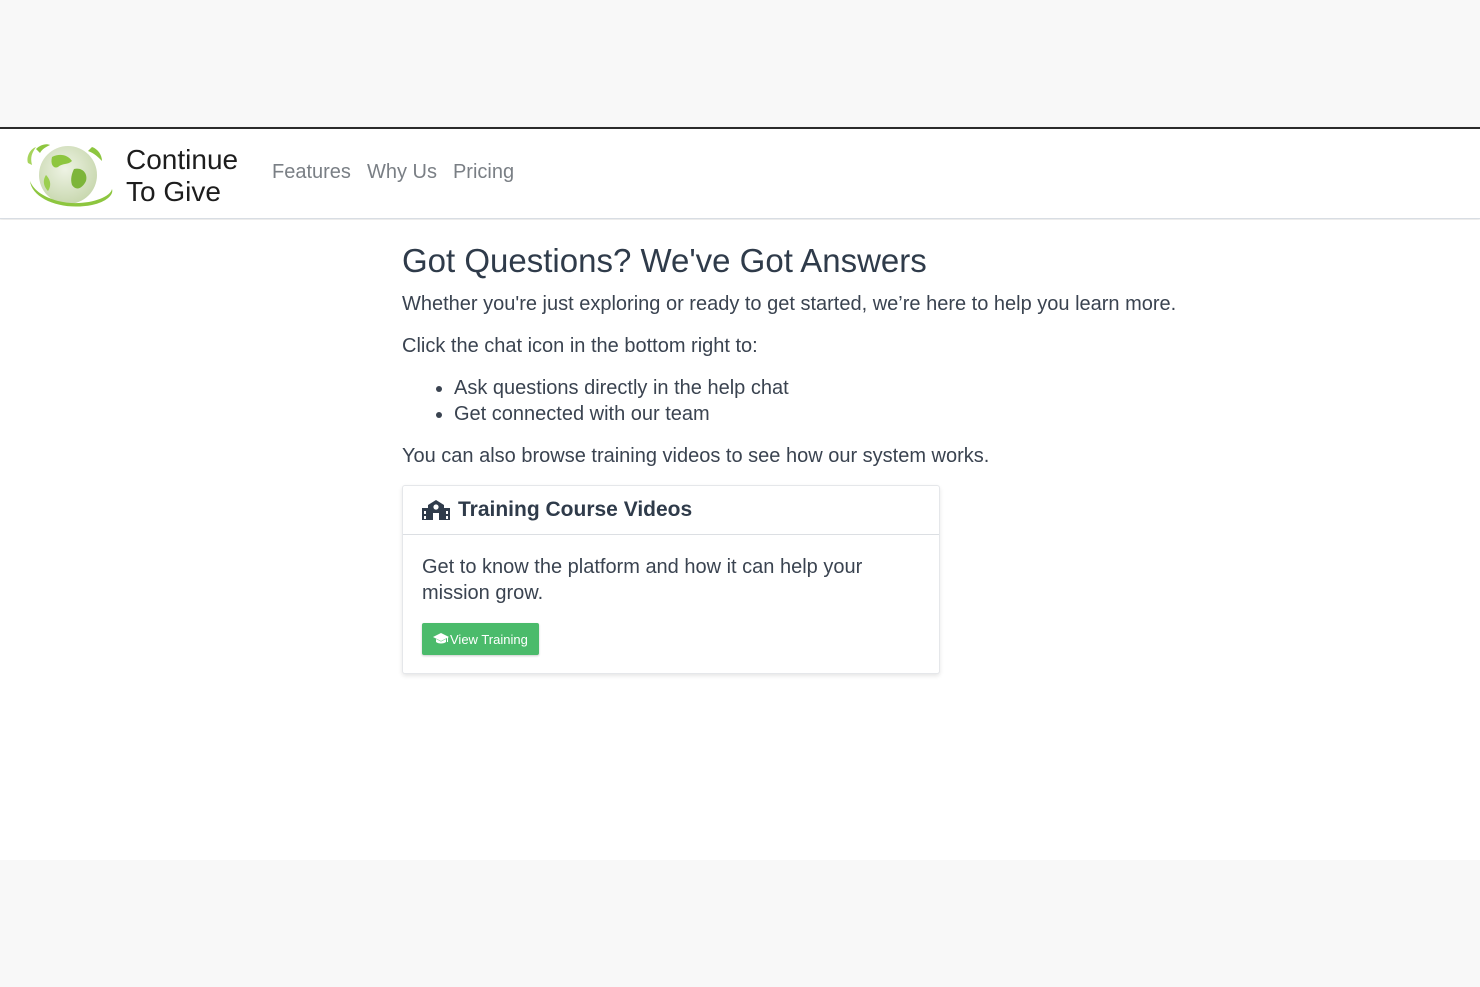  What do you see at coordinates (441, 638) in the screenshot?
I see `graduation-cap-icon` at bounding box center [441, 638].